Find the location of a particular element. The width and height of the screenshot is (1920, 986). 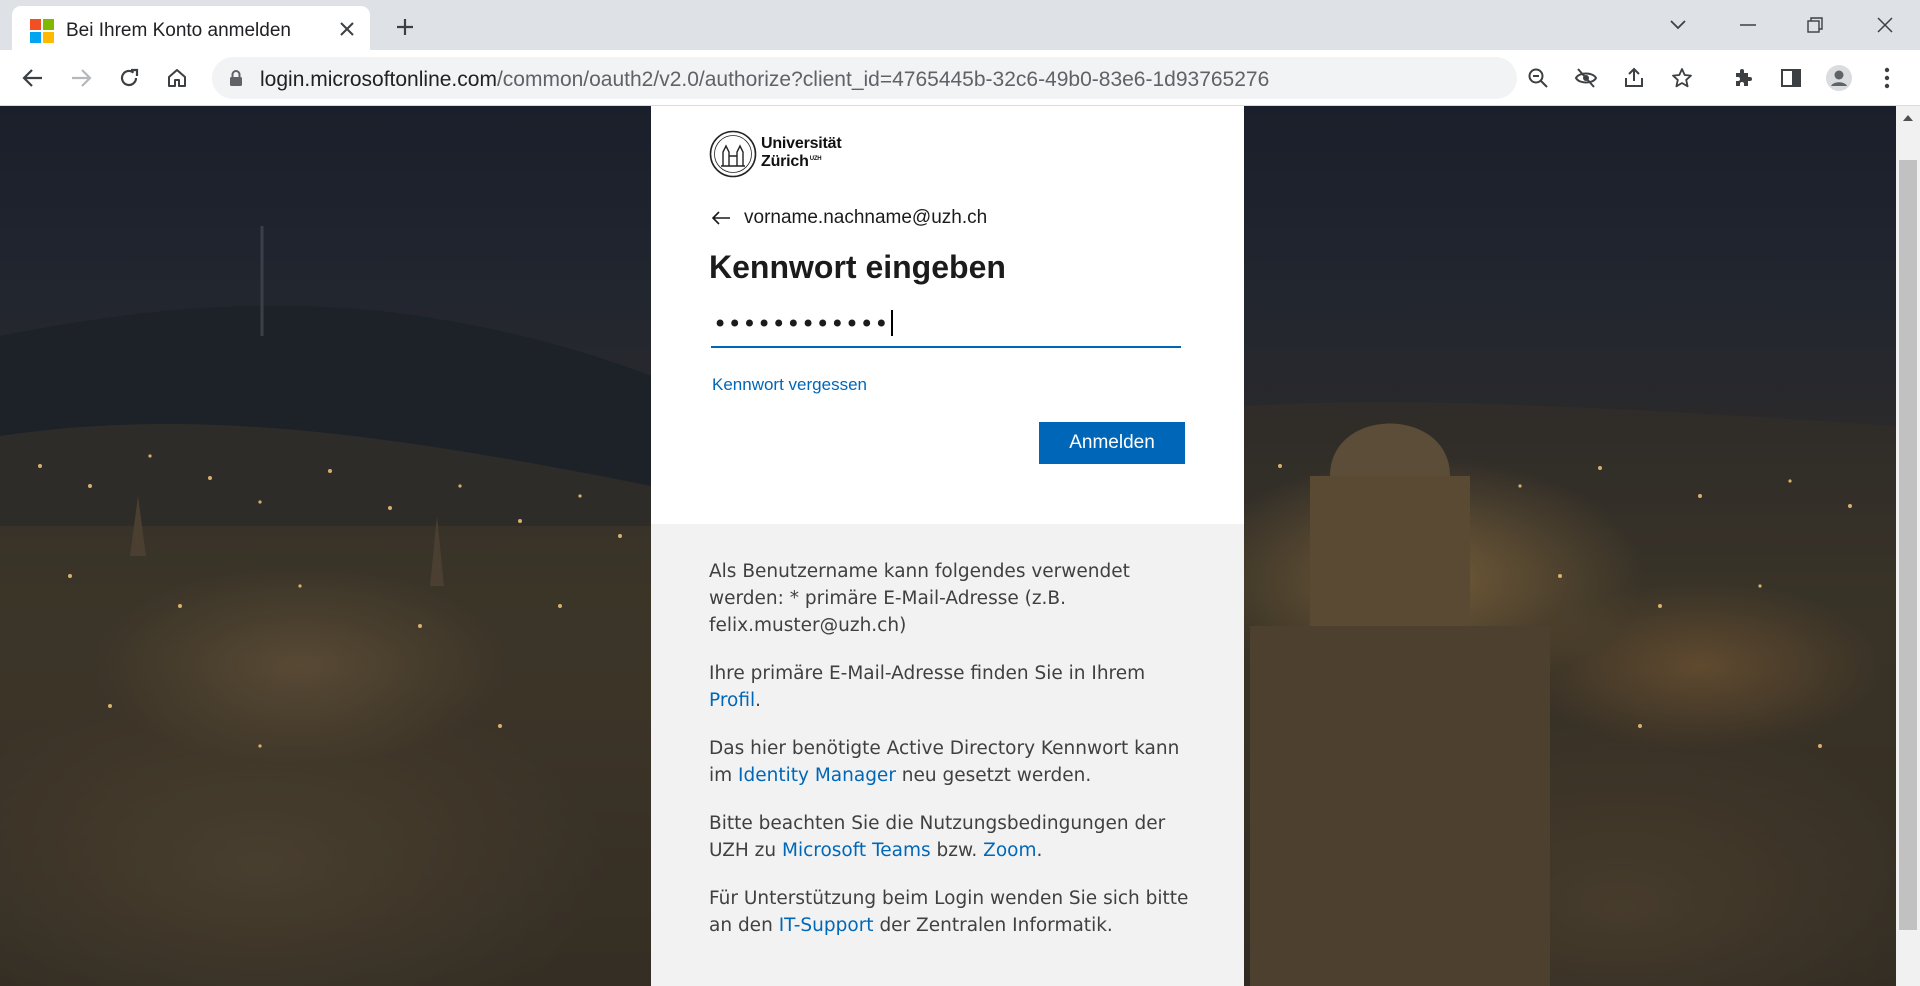

microsoft-logo-icon is located at coordinates (42, 31).